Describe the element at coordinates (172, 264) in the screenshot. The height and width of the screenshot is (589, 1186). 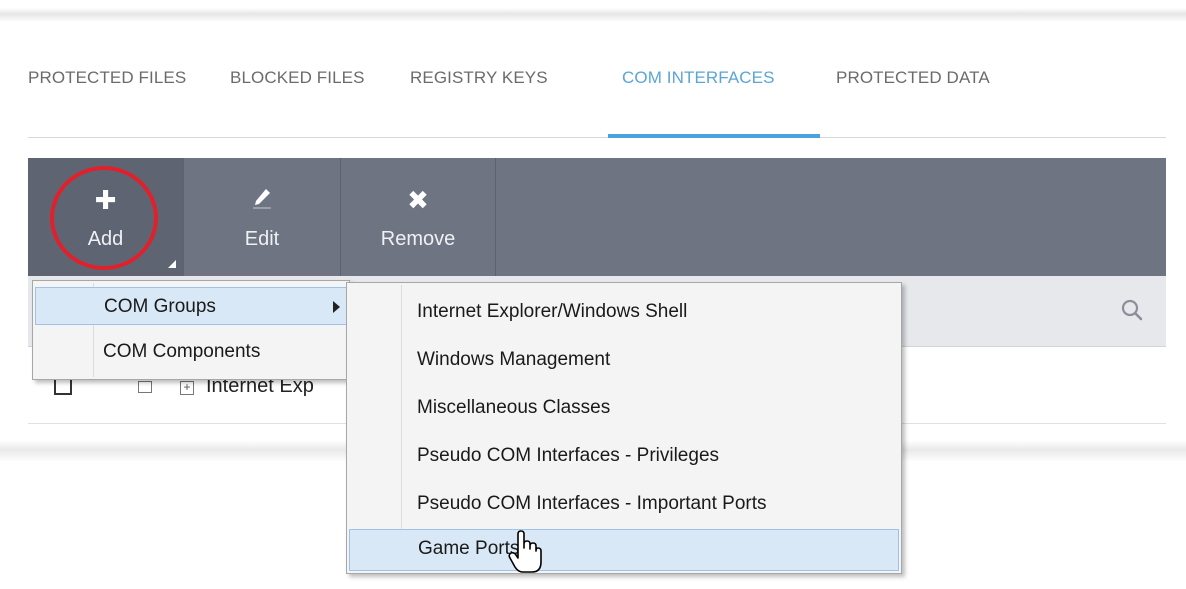
I see `dropdown-caret-icon` at that location.